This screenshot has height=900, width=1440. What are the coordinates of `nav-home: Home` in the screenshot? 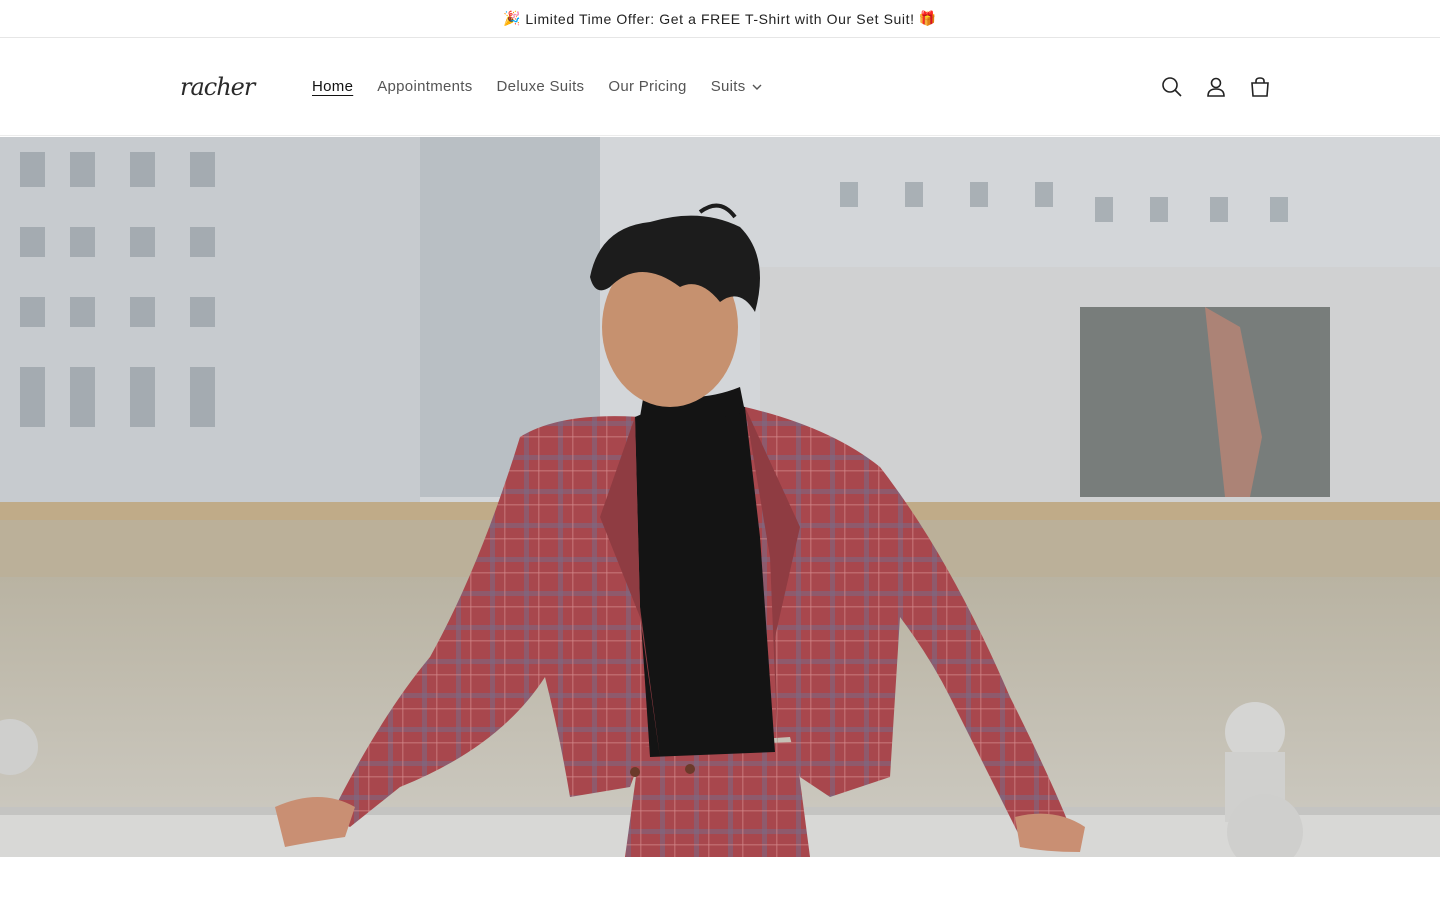 It's located at (332, 86).